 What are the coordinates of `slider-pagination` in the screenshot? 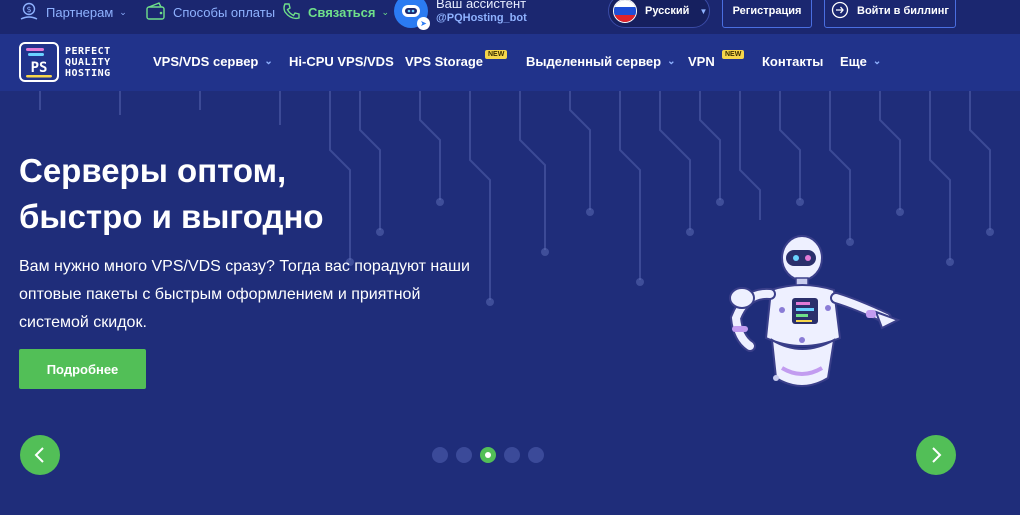 It's located at (488, 455).